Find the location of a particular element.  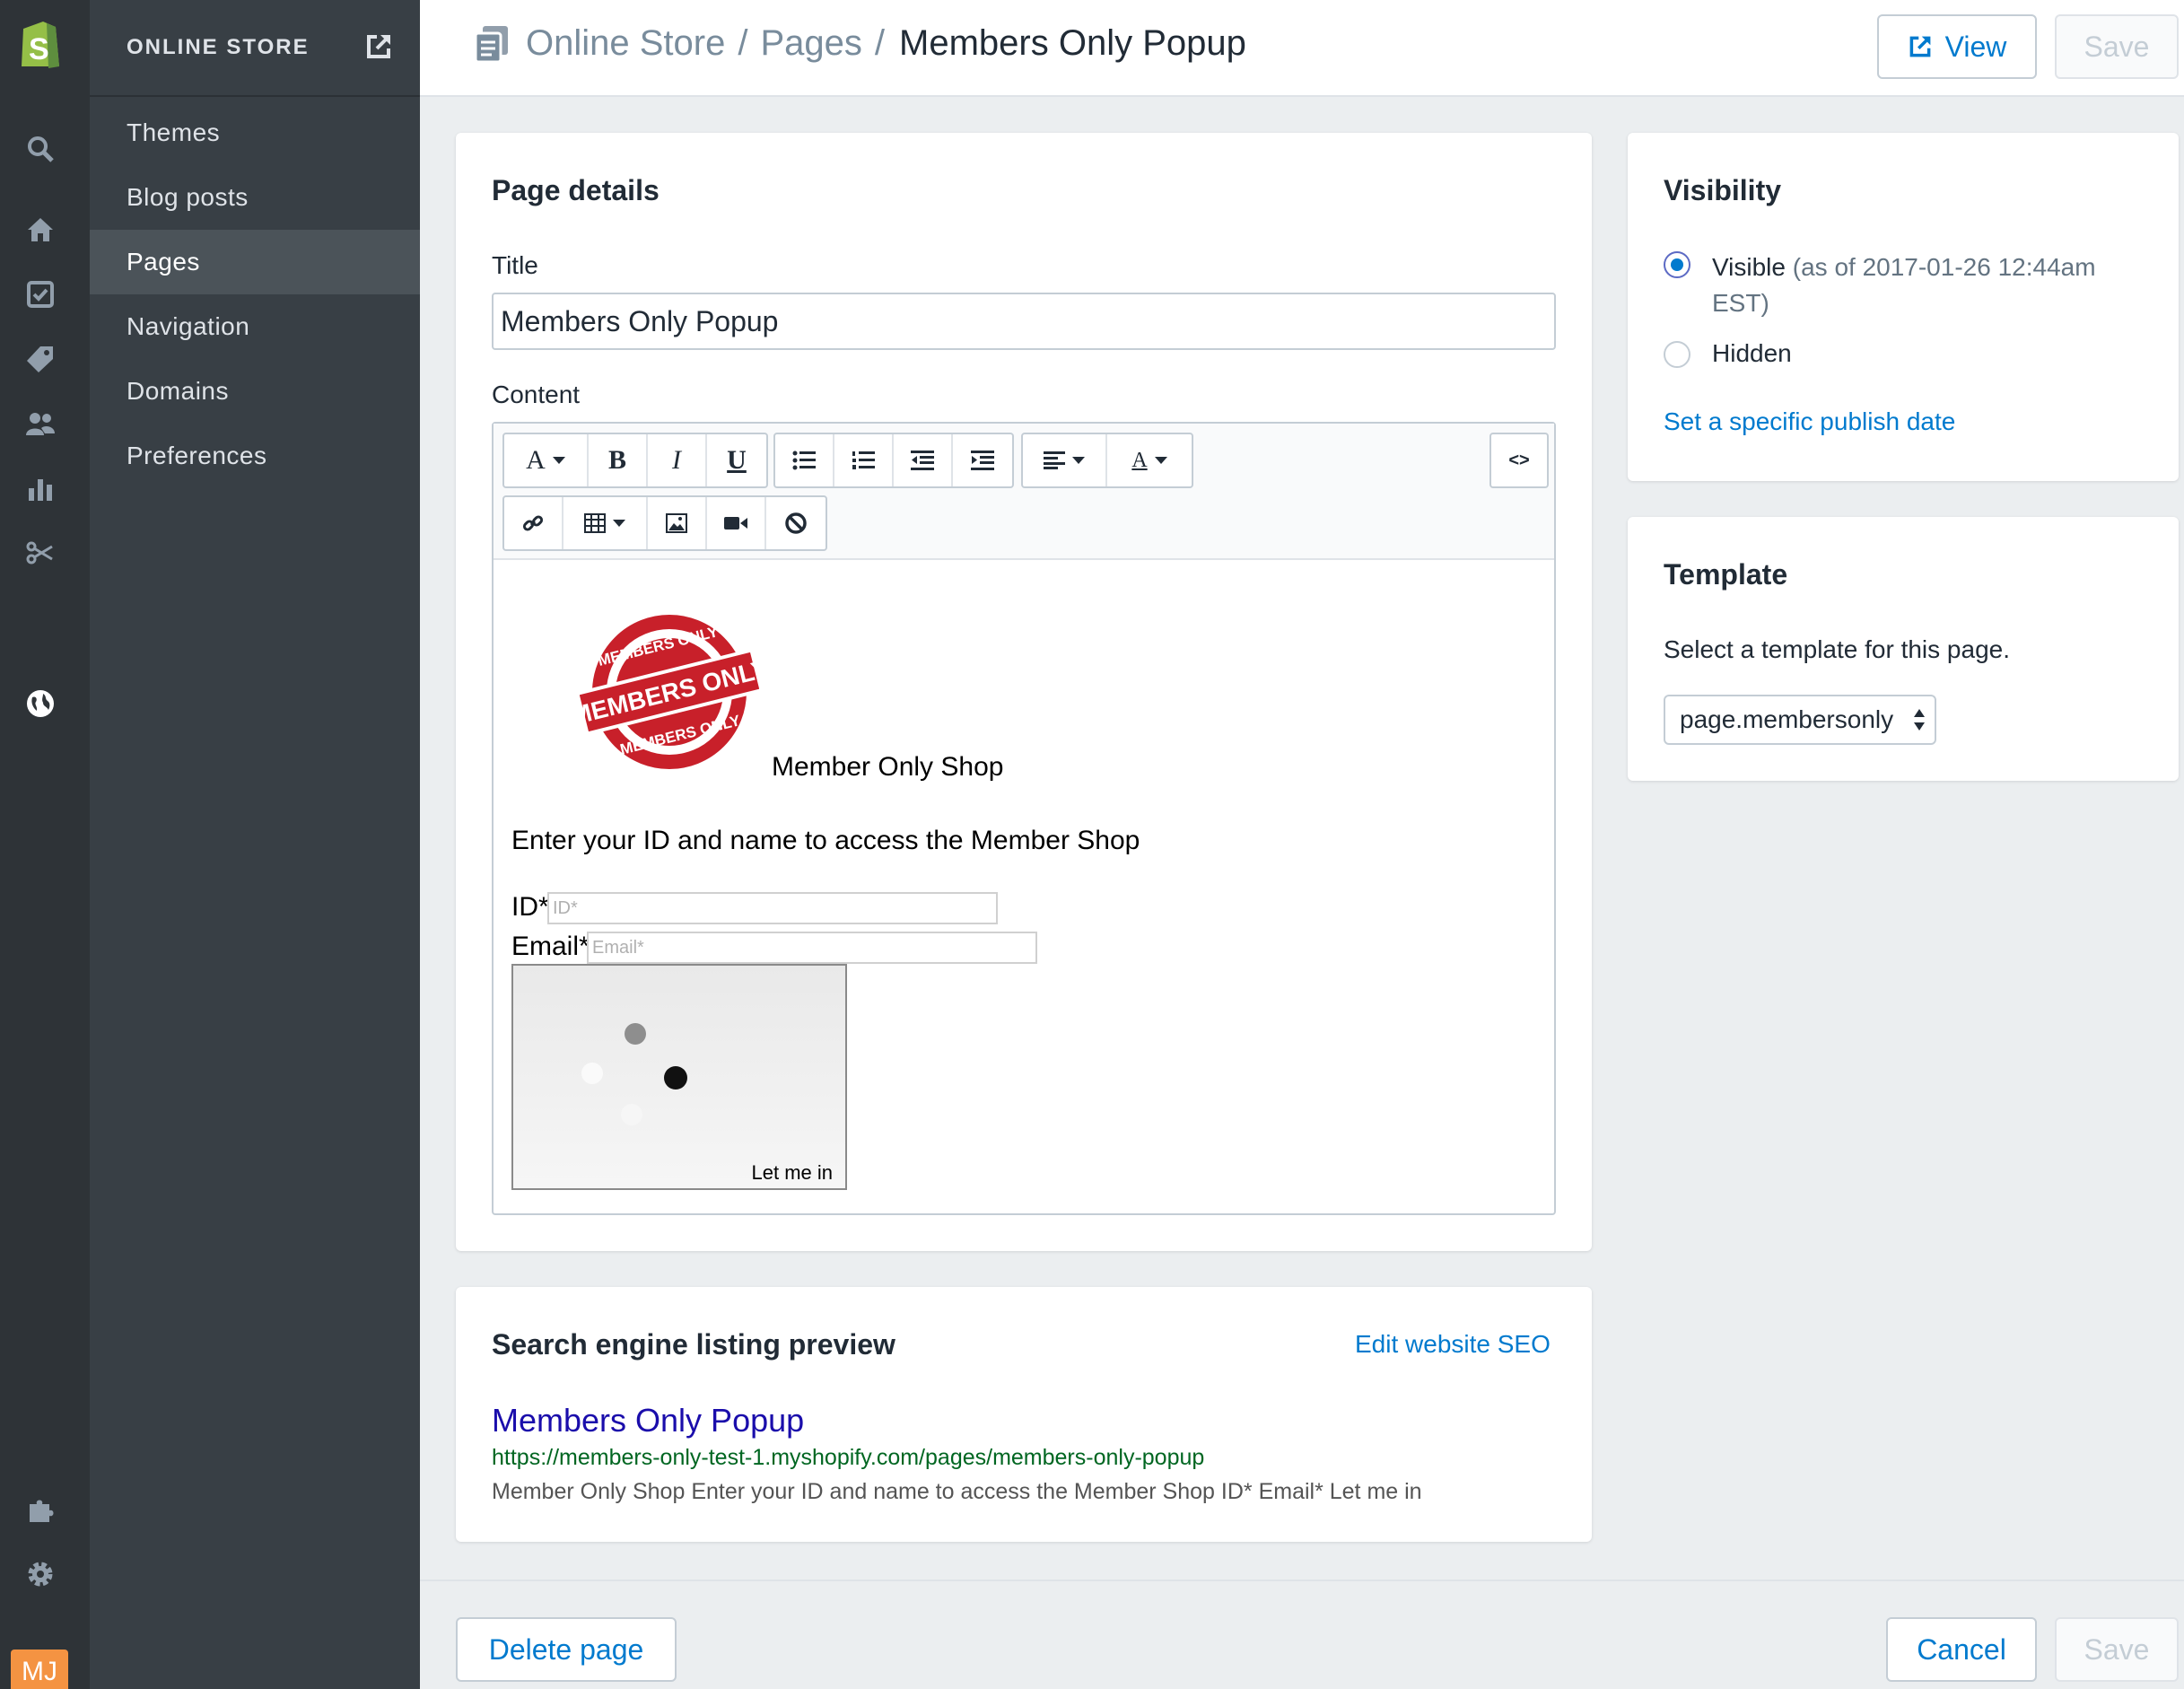

sidebar-item-preferences: Preferences is located at coordinates (255, 456).